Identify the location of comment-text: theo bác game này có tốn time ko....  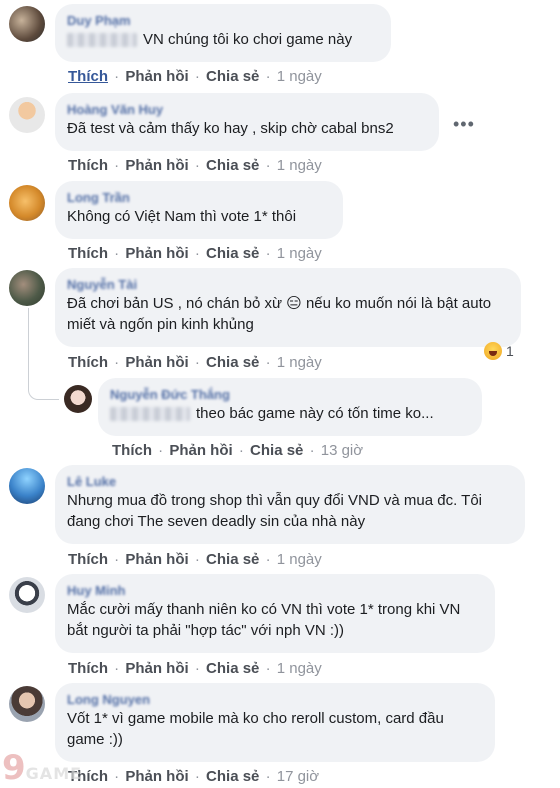
(315, 413).